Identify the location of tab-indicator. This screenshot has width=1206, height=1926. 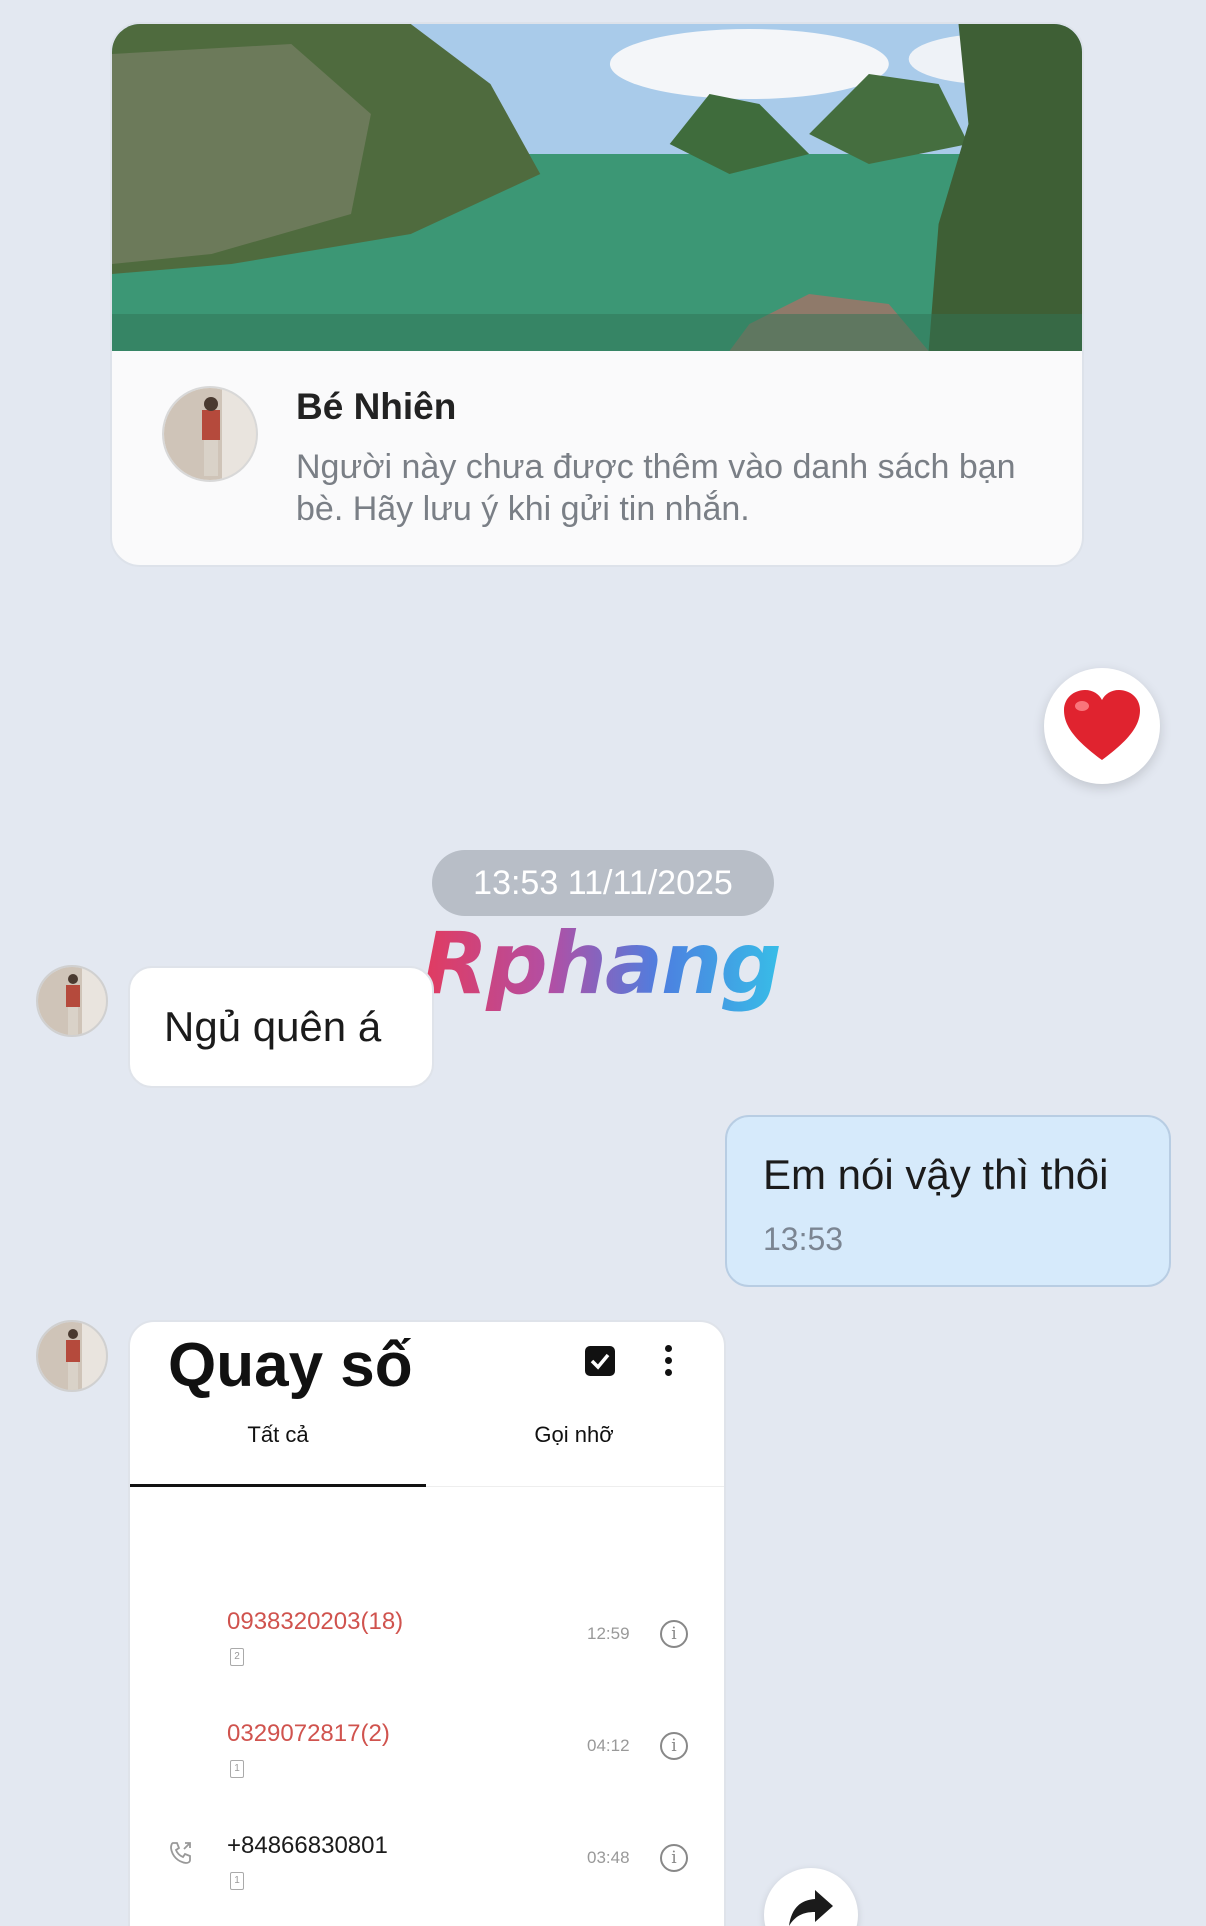
(278, 1485).